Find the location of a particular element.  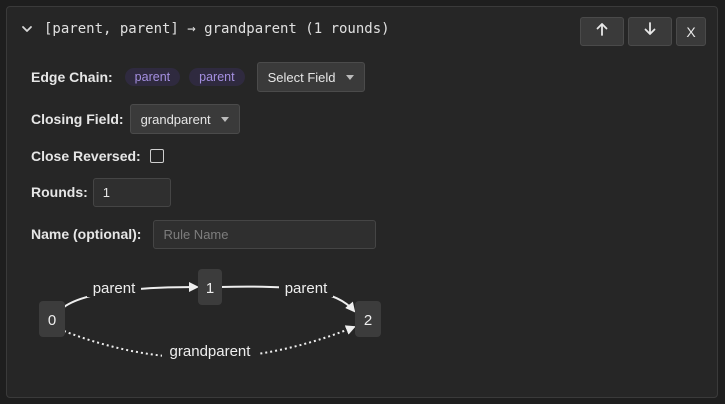

node-label: 1 is located at coordinates (210, 288).